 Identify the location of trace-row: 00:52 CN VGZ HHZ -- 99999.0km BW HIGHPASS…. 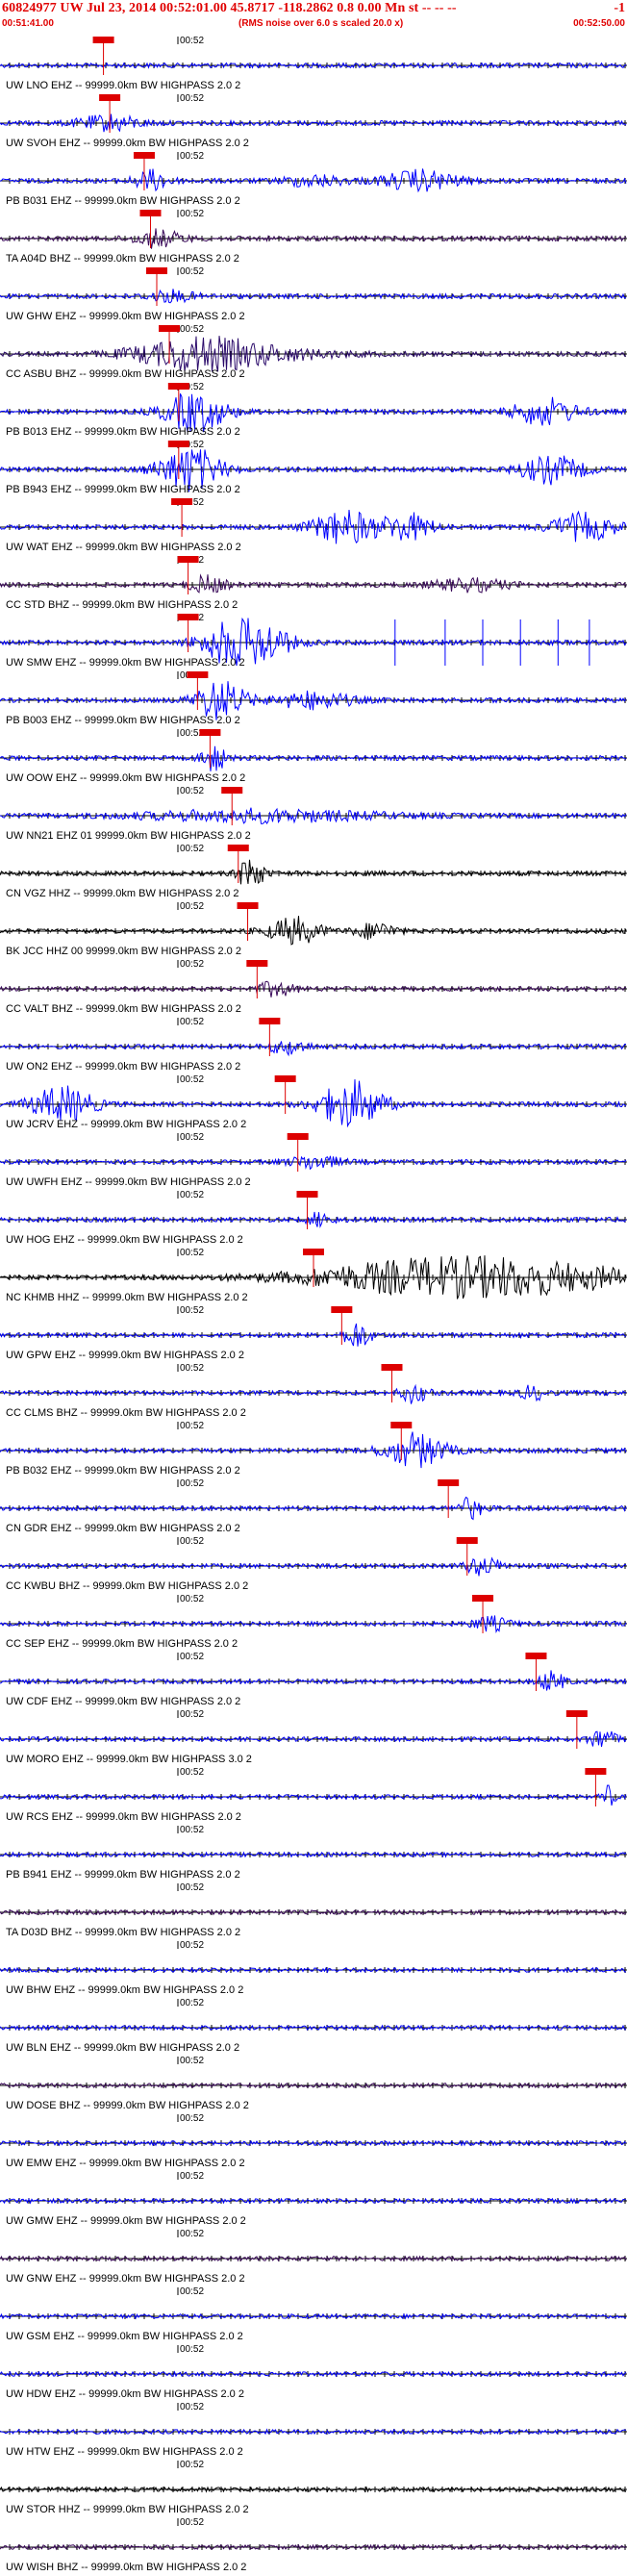
(313, 872).